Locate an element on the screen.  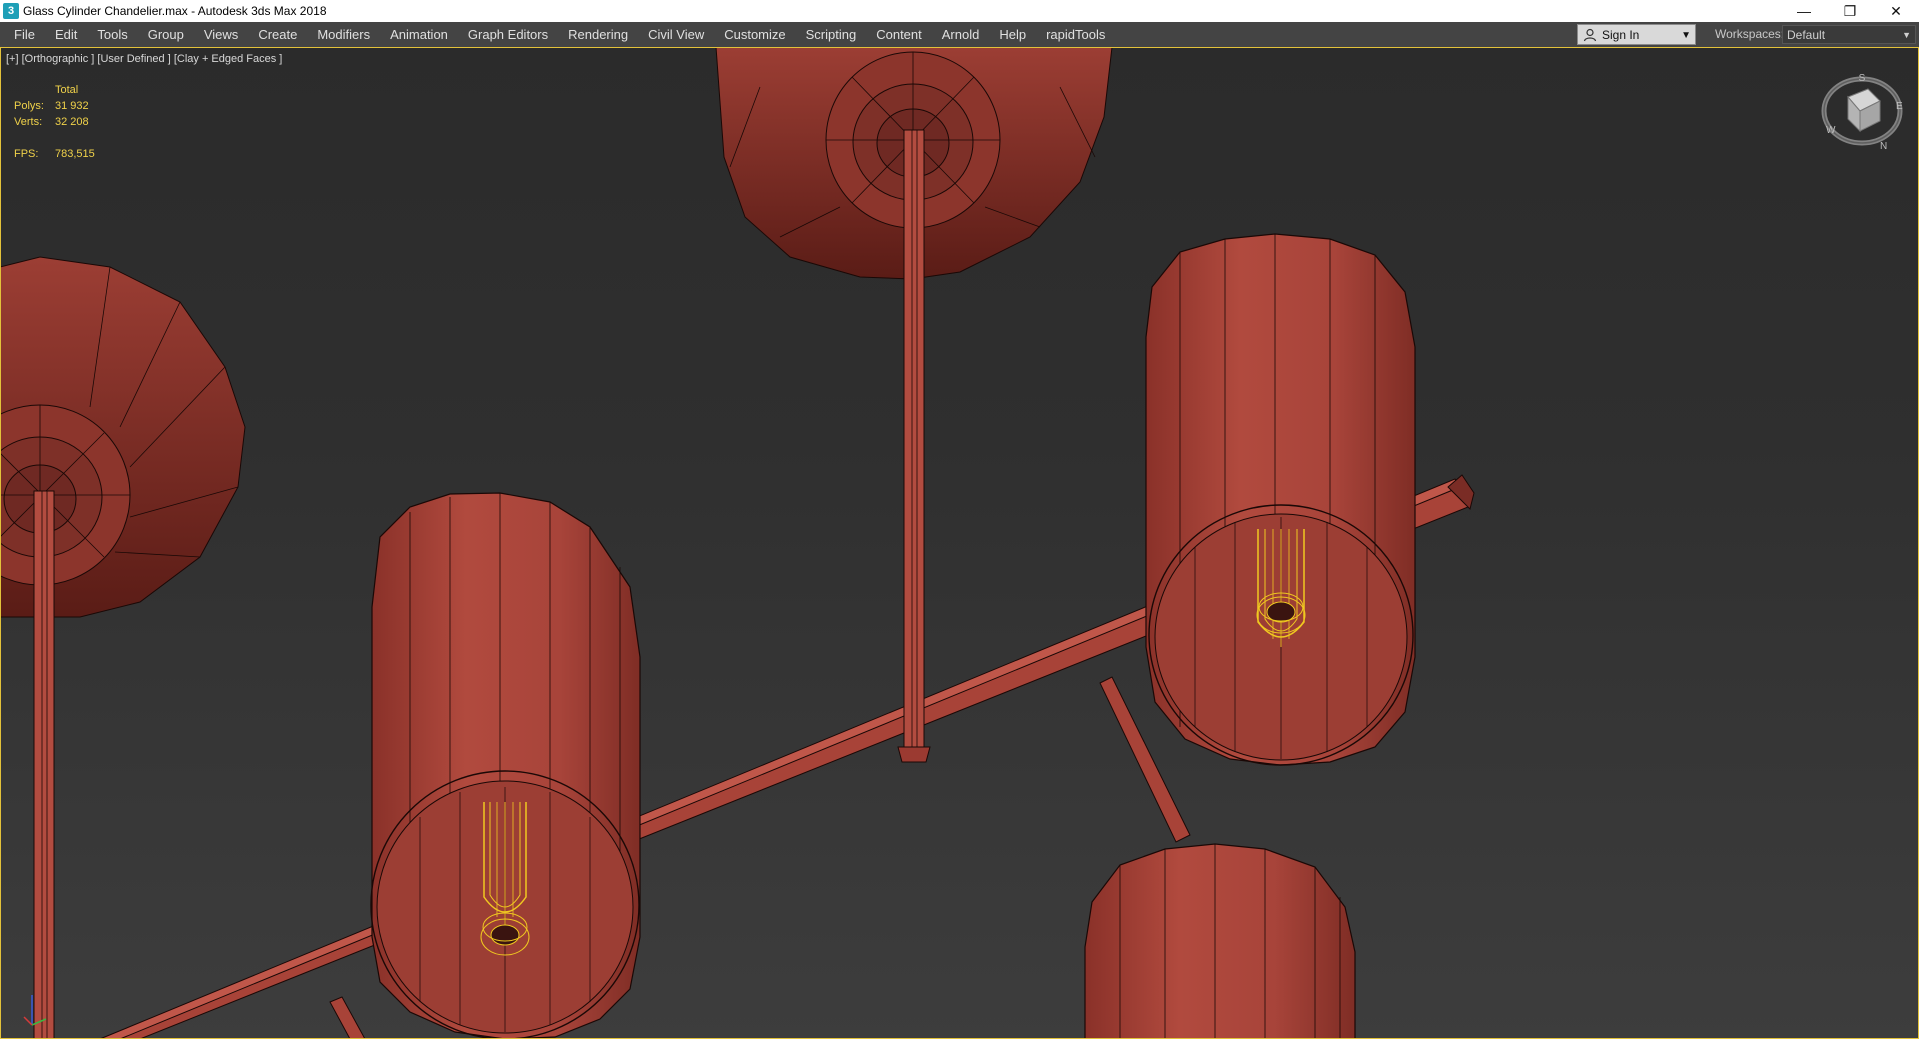
sign-in-label: Sign In is located at coordinates (1621, 35).